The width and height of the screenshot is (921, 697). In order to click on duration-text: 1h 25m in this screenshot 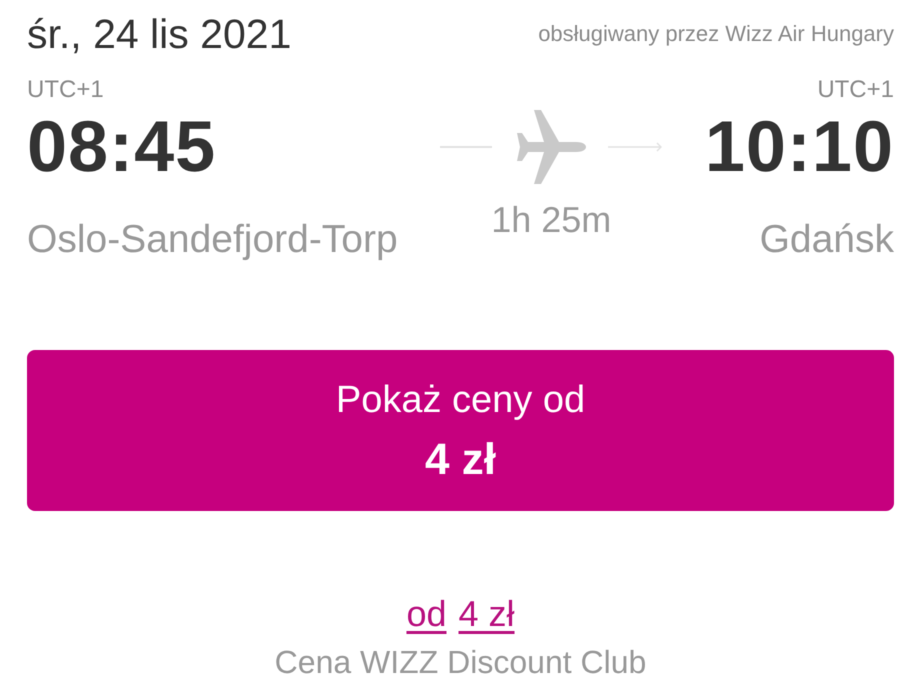, I will do `click(551, 220)`.